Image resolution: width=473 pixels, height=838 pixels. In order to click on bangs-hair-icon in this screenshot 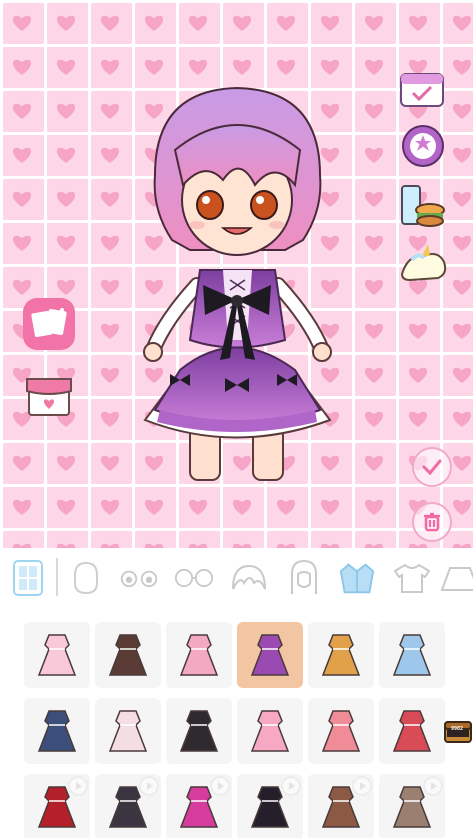, I will do `click(249, 578)`.